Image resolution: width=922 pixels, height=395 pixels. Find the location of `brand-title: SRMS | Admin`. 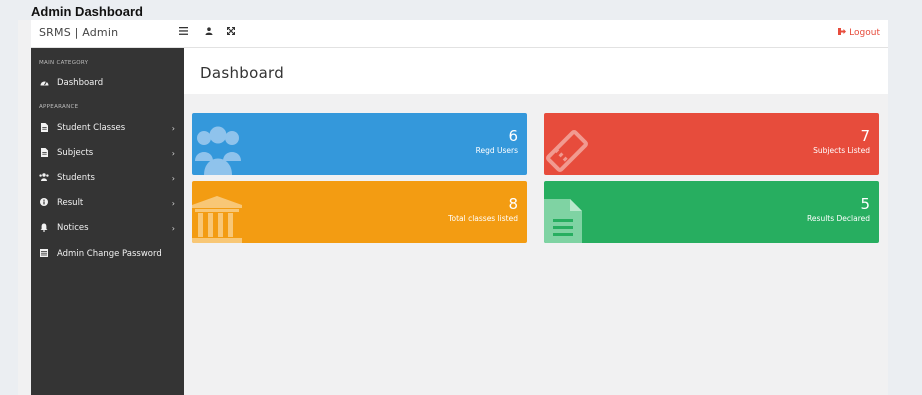

brand-title: SRMS | Admin is located at coordinates (78, 32).